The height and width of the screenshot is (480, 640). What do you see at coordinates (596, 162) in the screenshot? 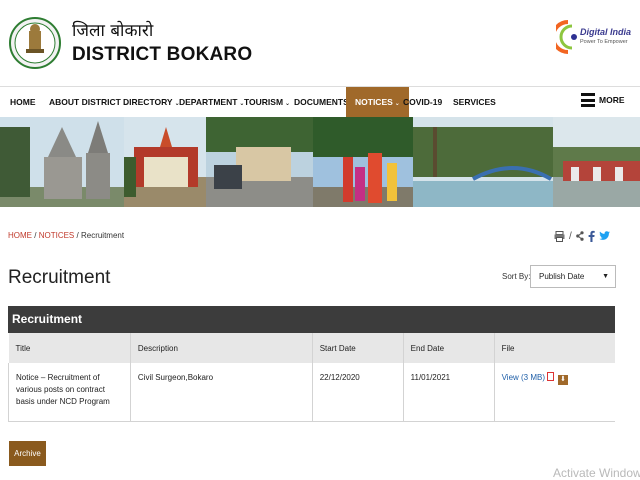
I see `banner-dam-image` at bounding box center [596, 162].